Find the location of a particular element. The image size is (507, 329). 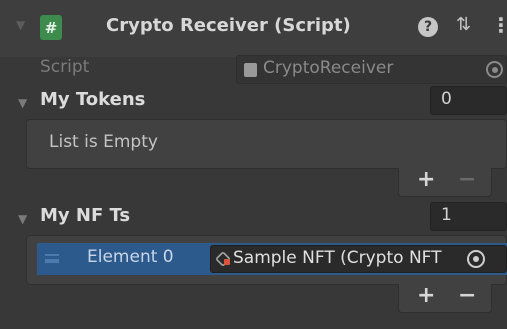

nfts-foldout-arrow-icon: ▼ is located at coordinates (22, 219).